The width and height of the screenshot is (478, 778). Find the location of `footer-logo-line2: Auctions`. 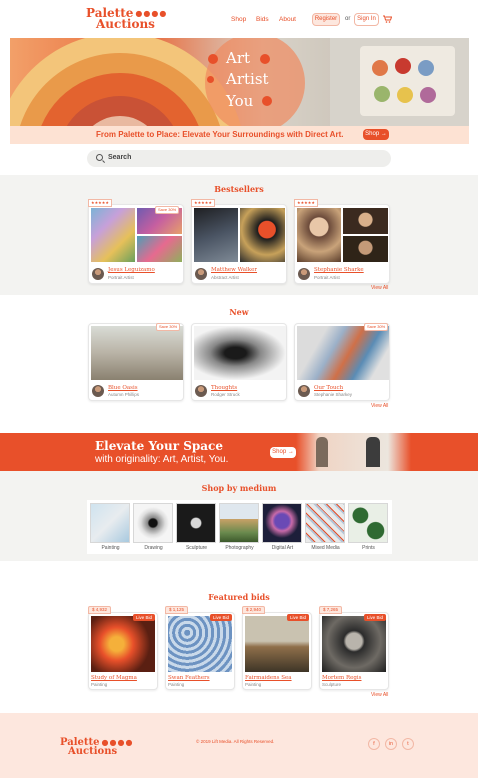

footer-logo-line2: Auctions is located at coordinates (93, 751).